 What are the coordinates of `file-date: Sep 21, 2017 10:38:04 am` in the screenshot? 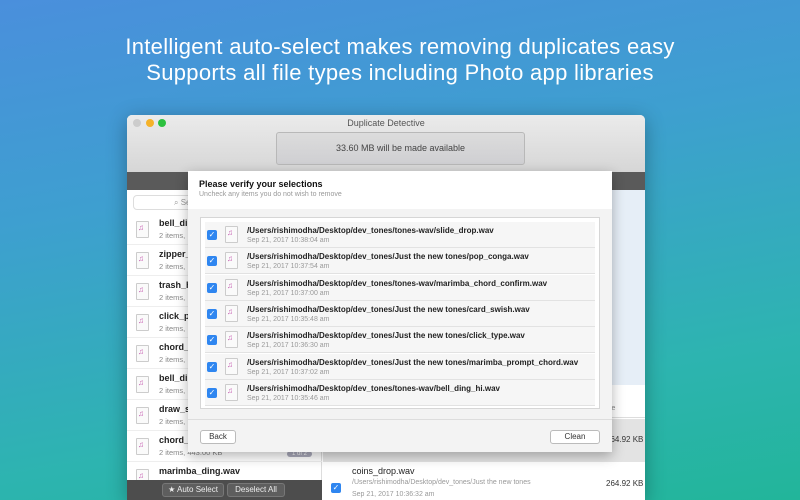 It's located at (288, 240).